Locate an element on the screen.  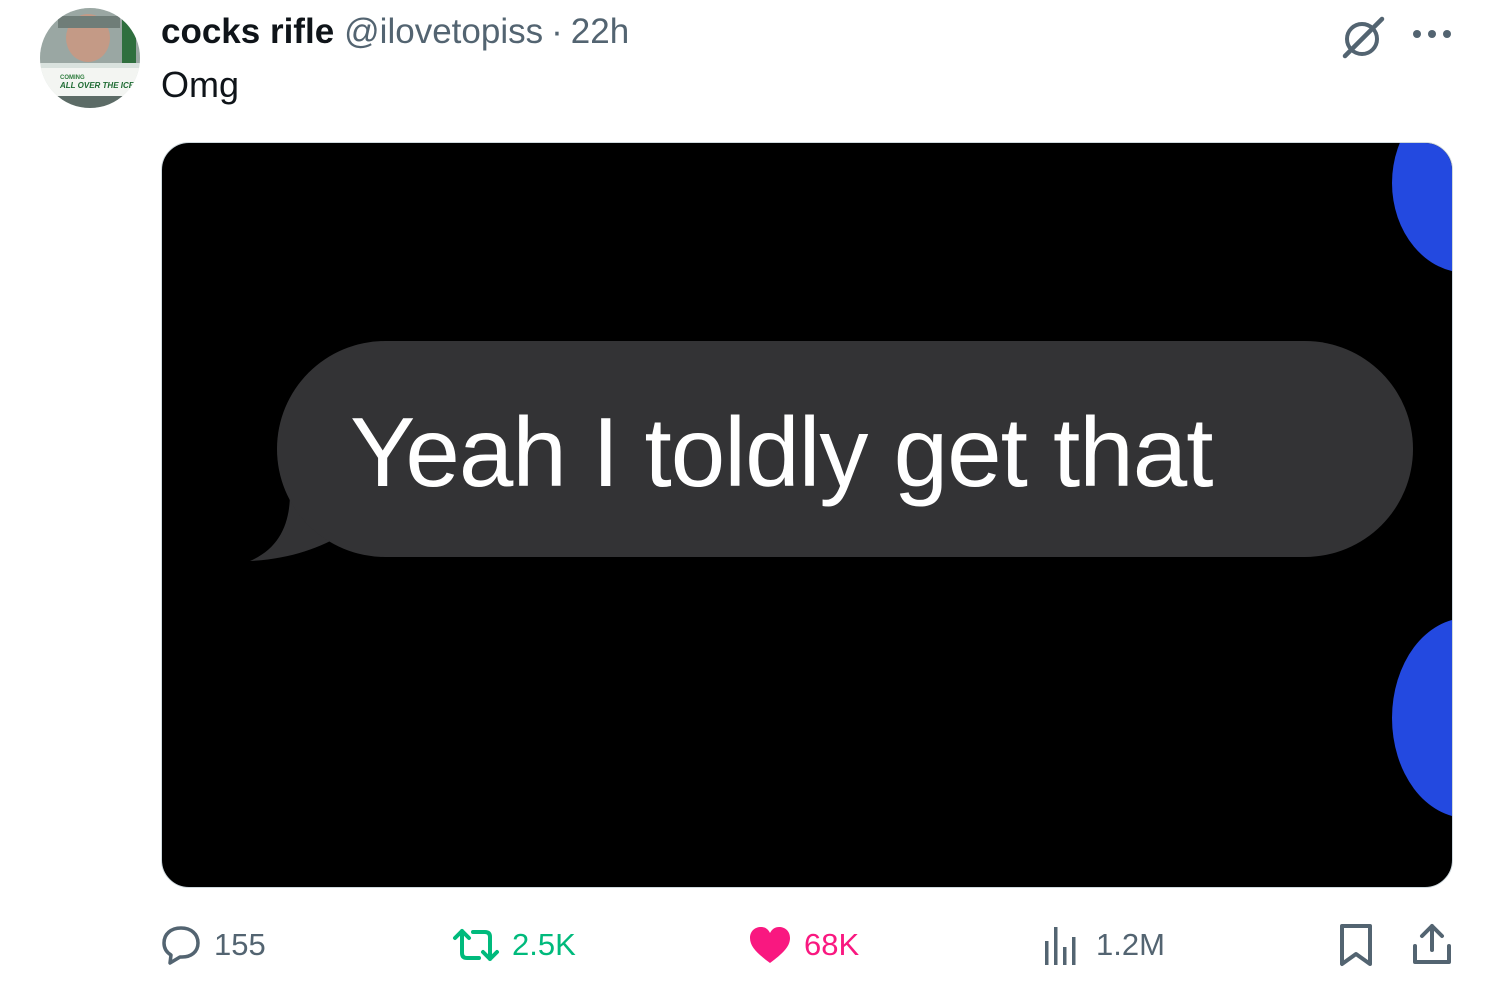
like-button: 68K is located at coordinates (803, 945).